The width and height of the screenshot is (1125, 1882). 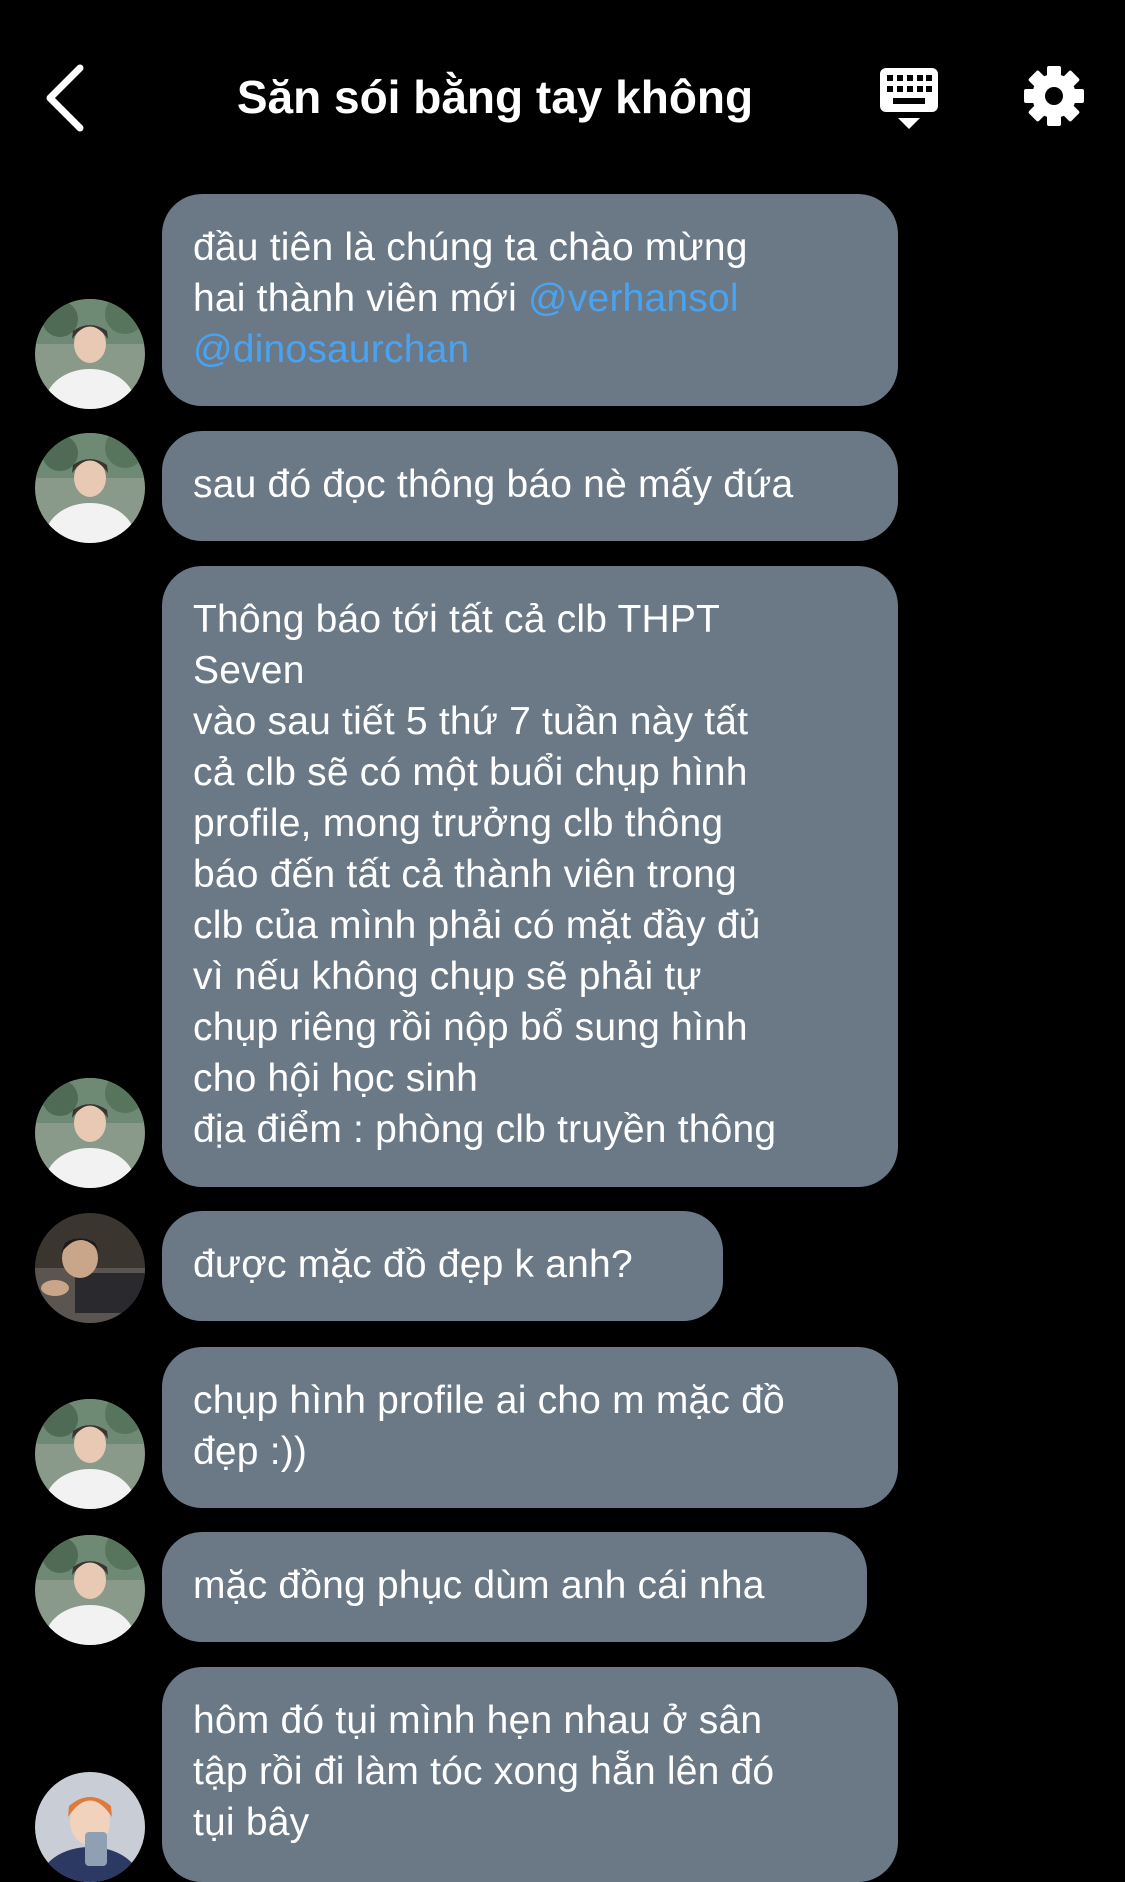 I want to click on message-bubble: mặc đồng phục dùm anh cái nha, so click(x=514, y=1587).